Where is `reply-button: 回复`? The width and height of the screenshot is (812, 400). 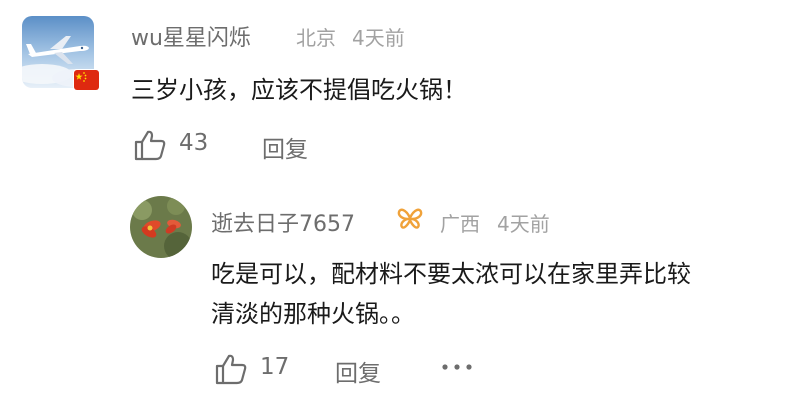 reply-button: 回复 is located at coordinates (285, 147).